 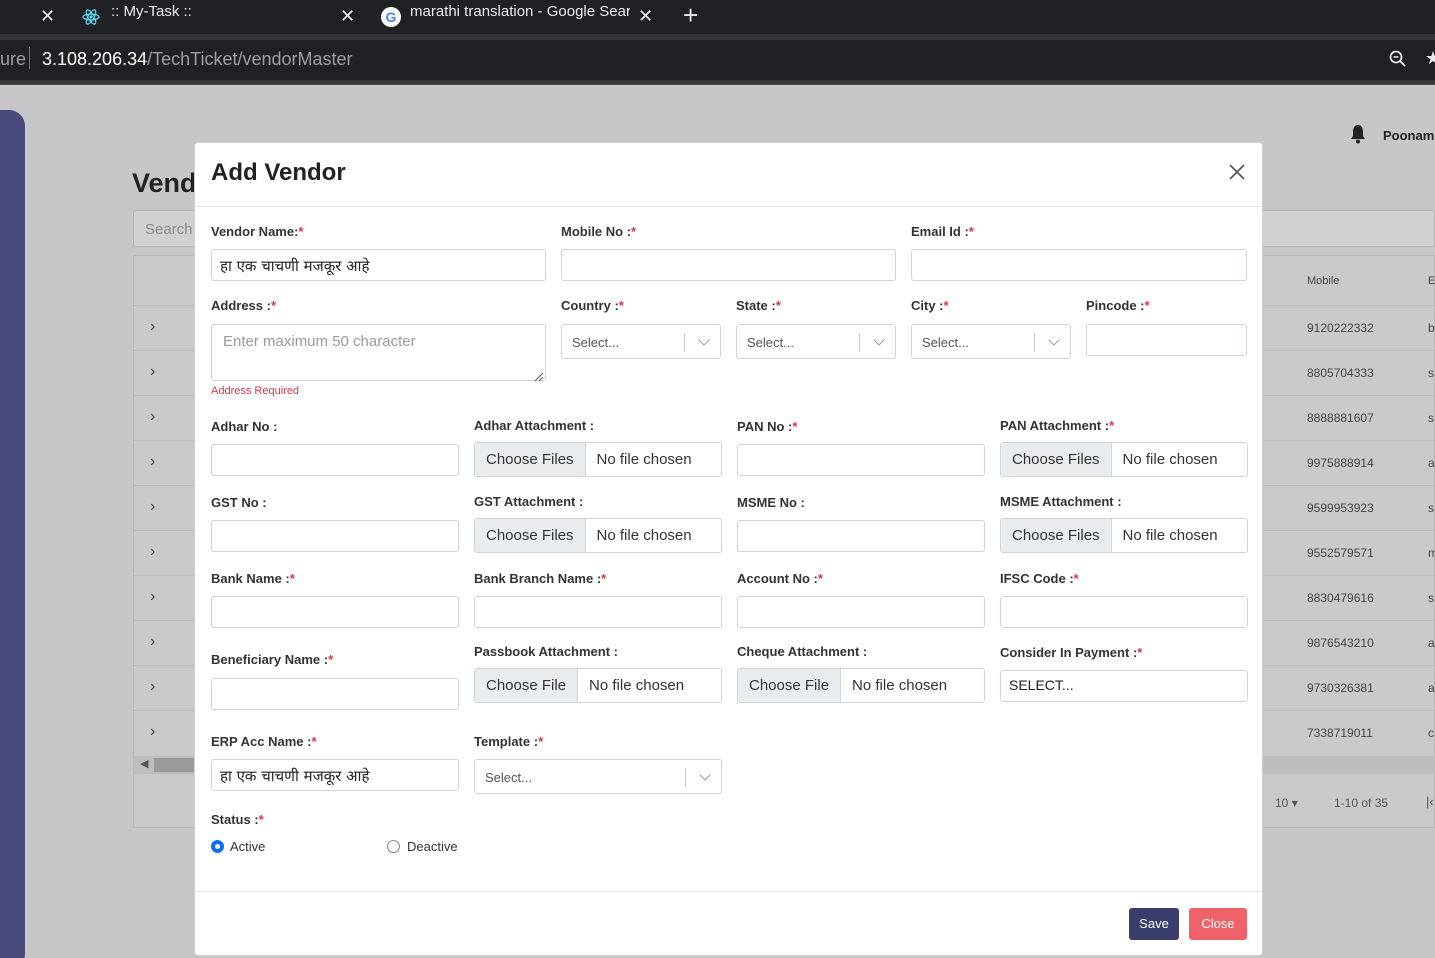 What do you see at coordinates (1286, 803) in the screenshot?
I see `rows-per-page-select: 10 ▾` at bounding box center [1286, 803].